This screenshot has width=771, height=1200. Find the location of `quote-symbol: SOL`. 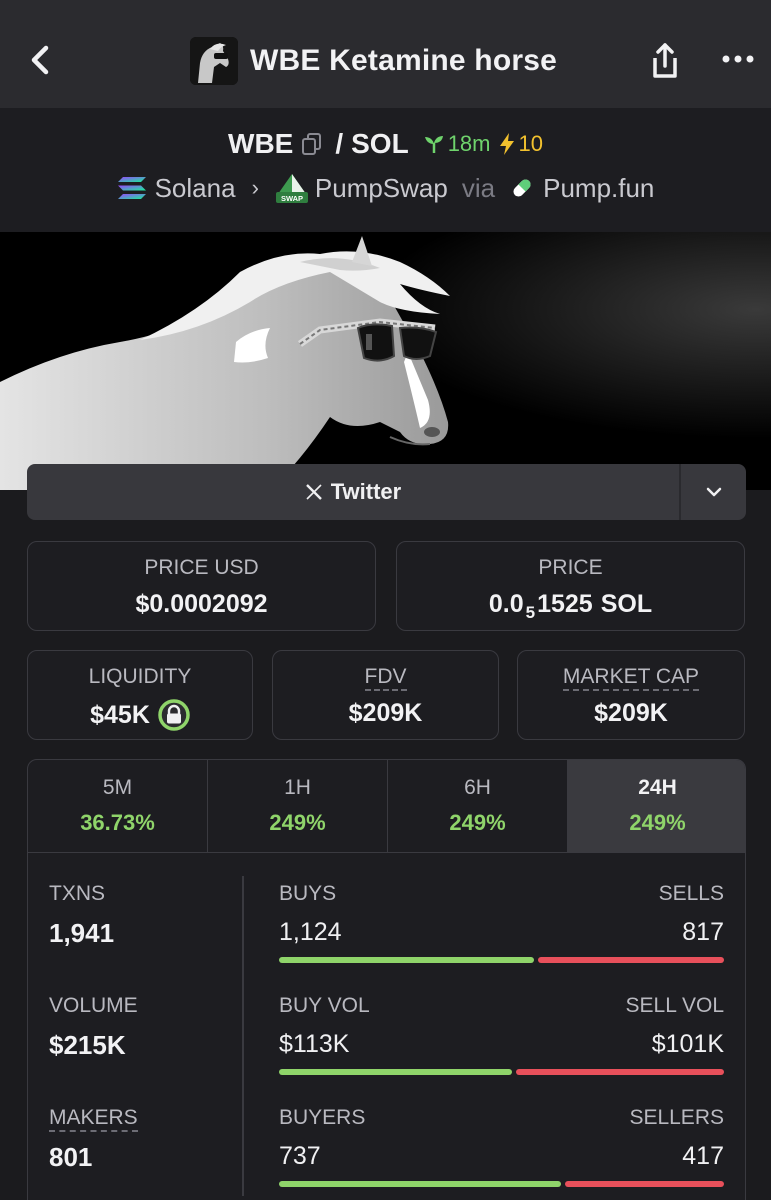

quote-symbol: SOL is located at coordinates (380, 143).